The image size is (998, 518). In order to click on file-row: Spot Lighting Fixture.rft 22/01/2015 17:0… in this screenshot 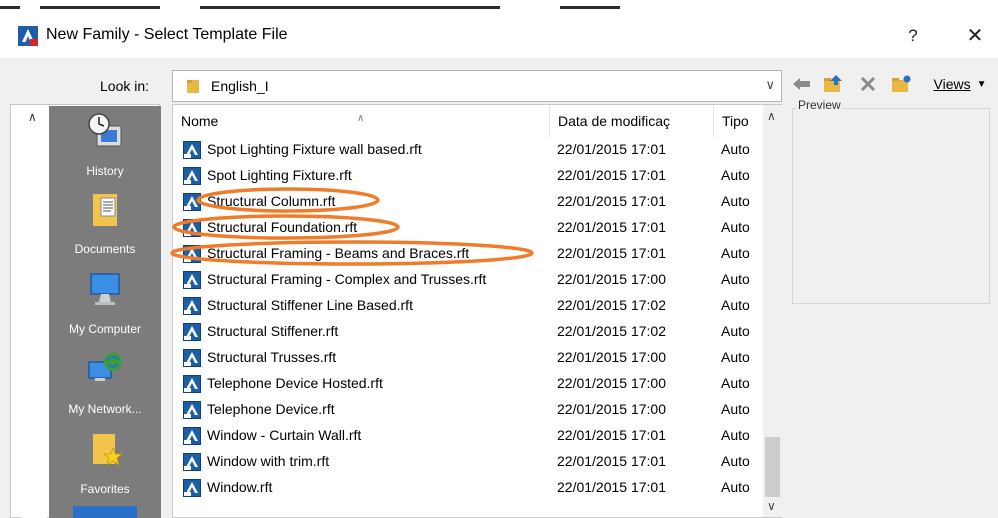, I will do `click(468, 176)`.